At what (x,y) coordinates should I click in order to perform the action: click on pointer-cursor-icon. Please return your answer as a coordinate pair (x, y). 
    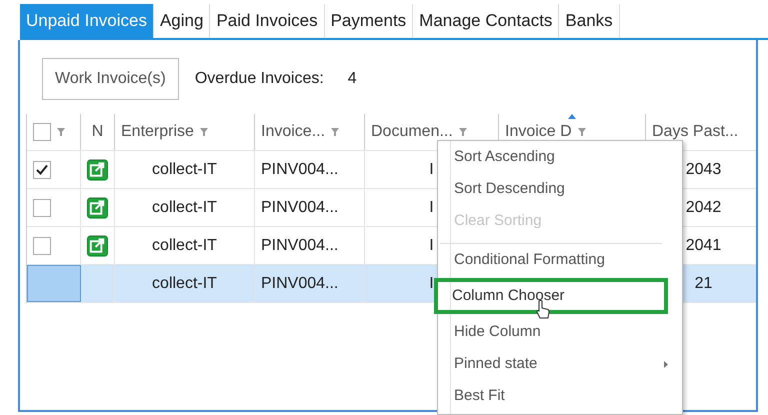
    Looking at the image, I should click on (543, 310).